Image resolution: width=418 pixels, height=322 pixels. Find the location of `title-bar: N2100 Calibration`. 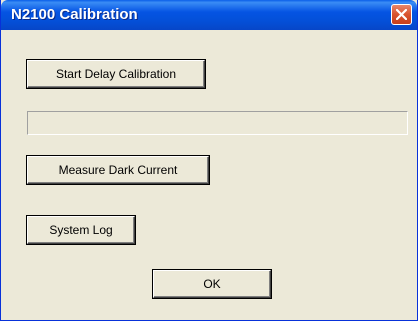

title-bar: N2100 Calibration is located at coordinates (209, 15).